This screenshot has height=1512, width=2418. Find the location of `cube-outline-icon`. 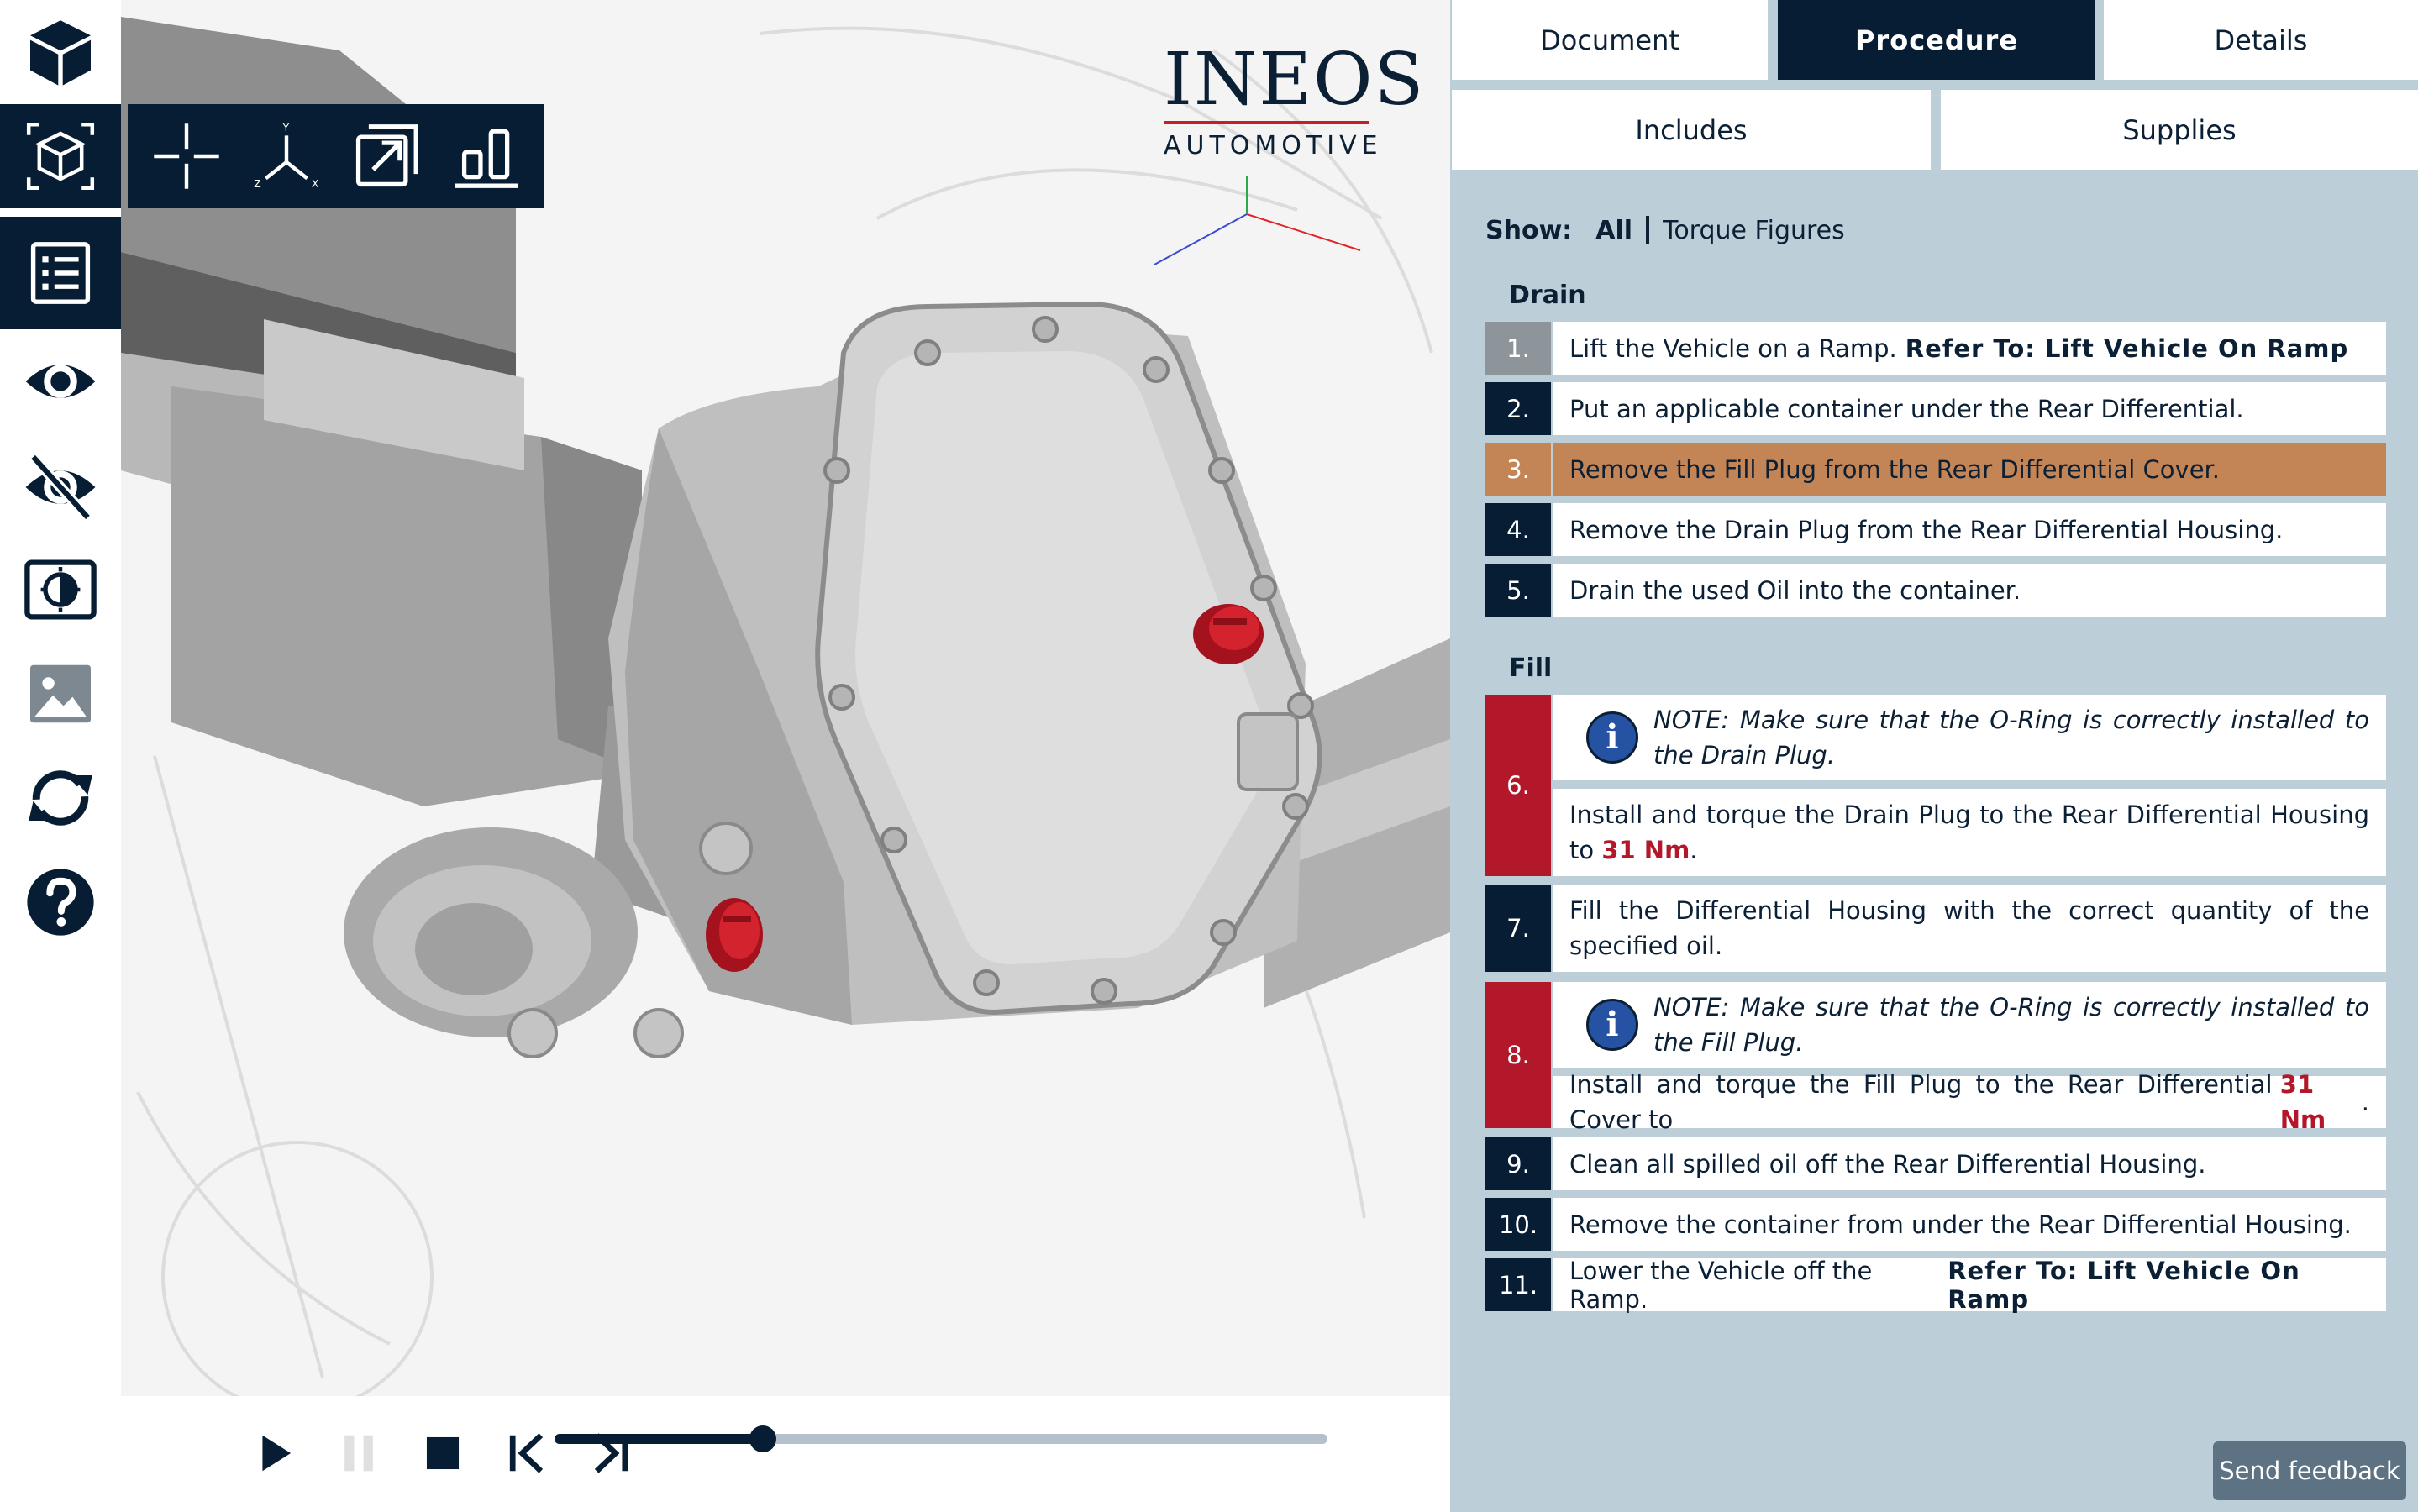

cube-outline-icon is located at coordinates (60, 156).